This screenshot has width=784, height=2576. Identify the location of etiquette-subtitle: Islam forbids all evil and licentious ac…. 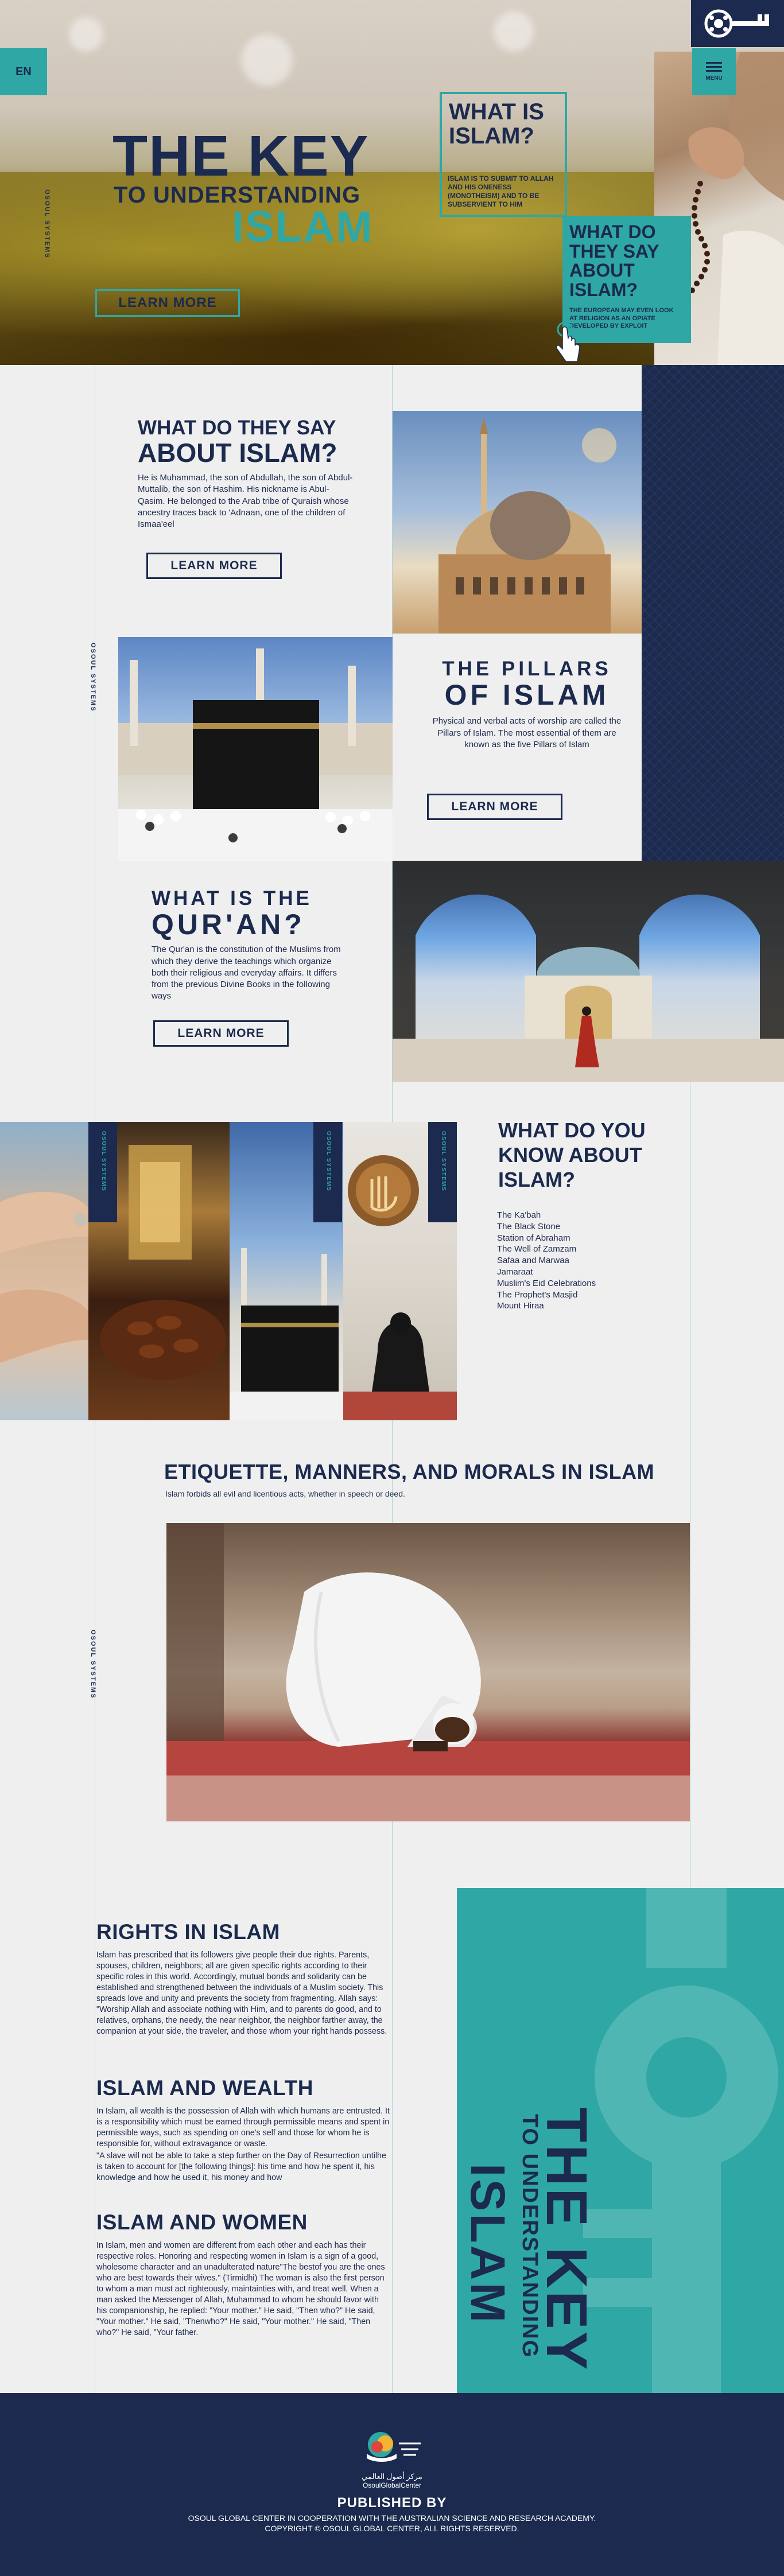
(285, 1493).